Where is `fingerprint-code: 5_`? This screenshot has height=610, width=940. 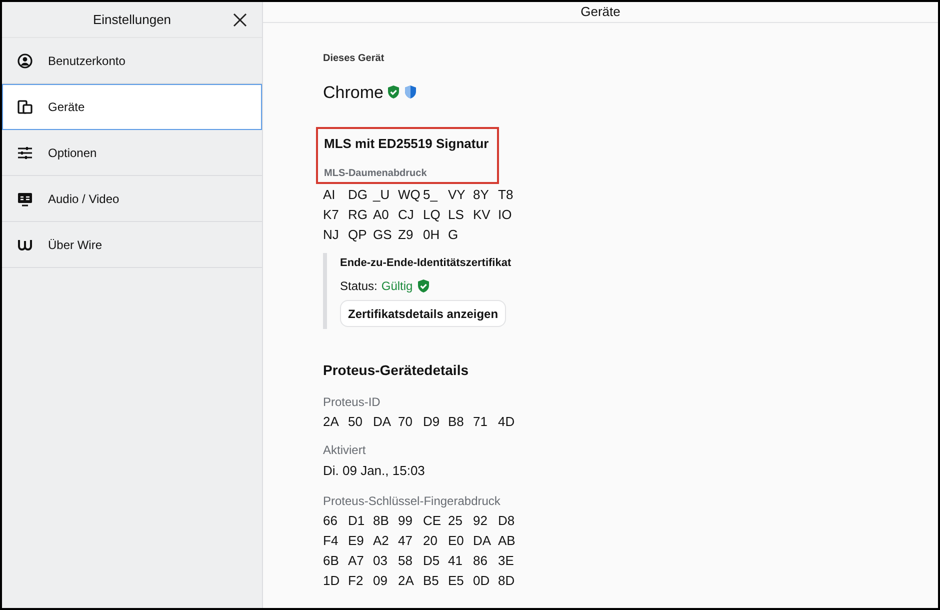 fingerprint-code: 5_ is located at coordinates (431, 194).